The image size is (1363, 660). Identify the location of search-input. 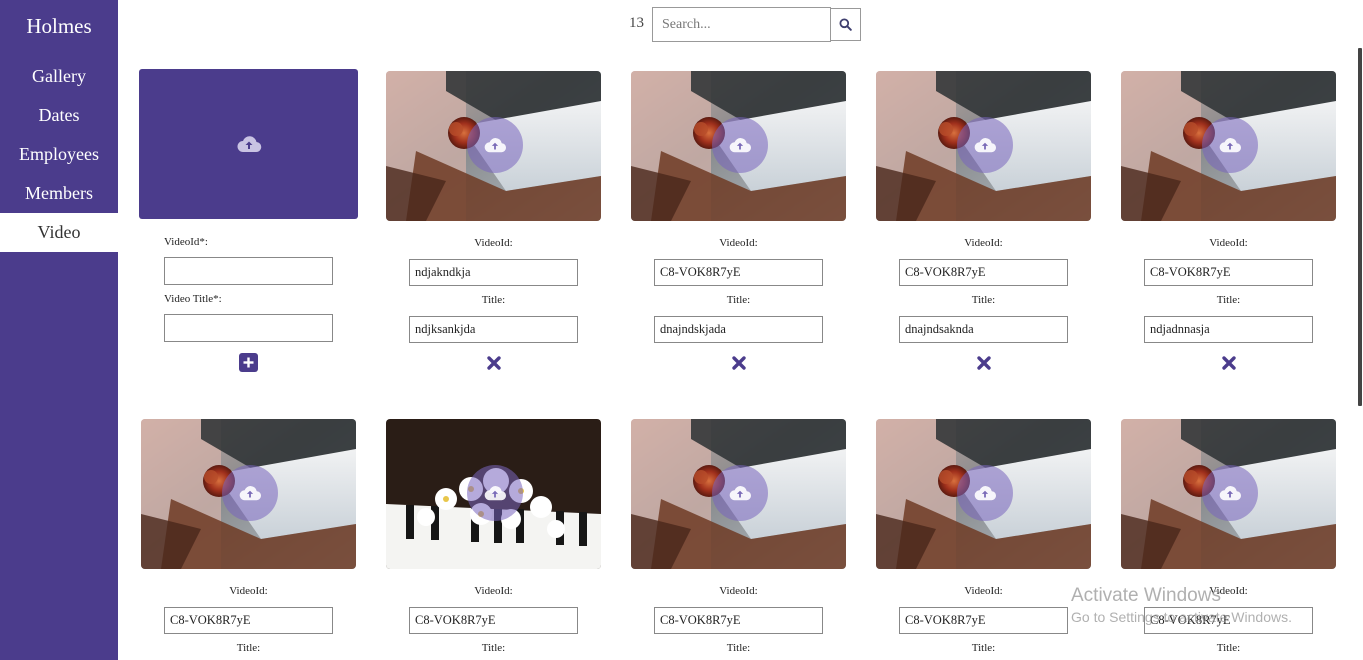
(741, 24).